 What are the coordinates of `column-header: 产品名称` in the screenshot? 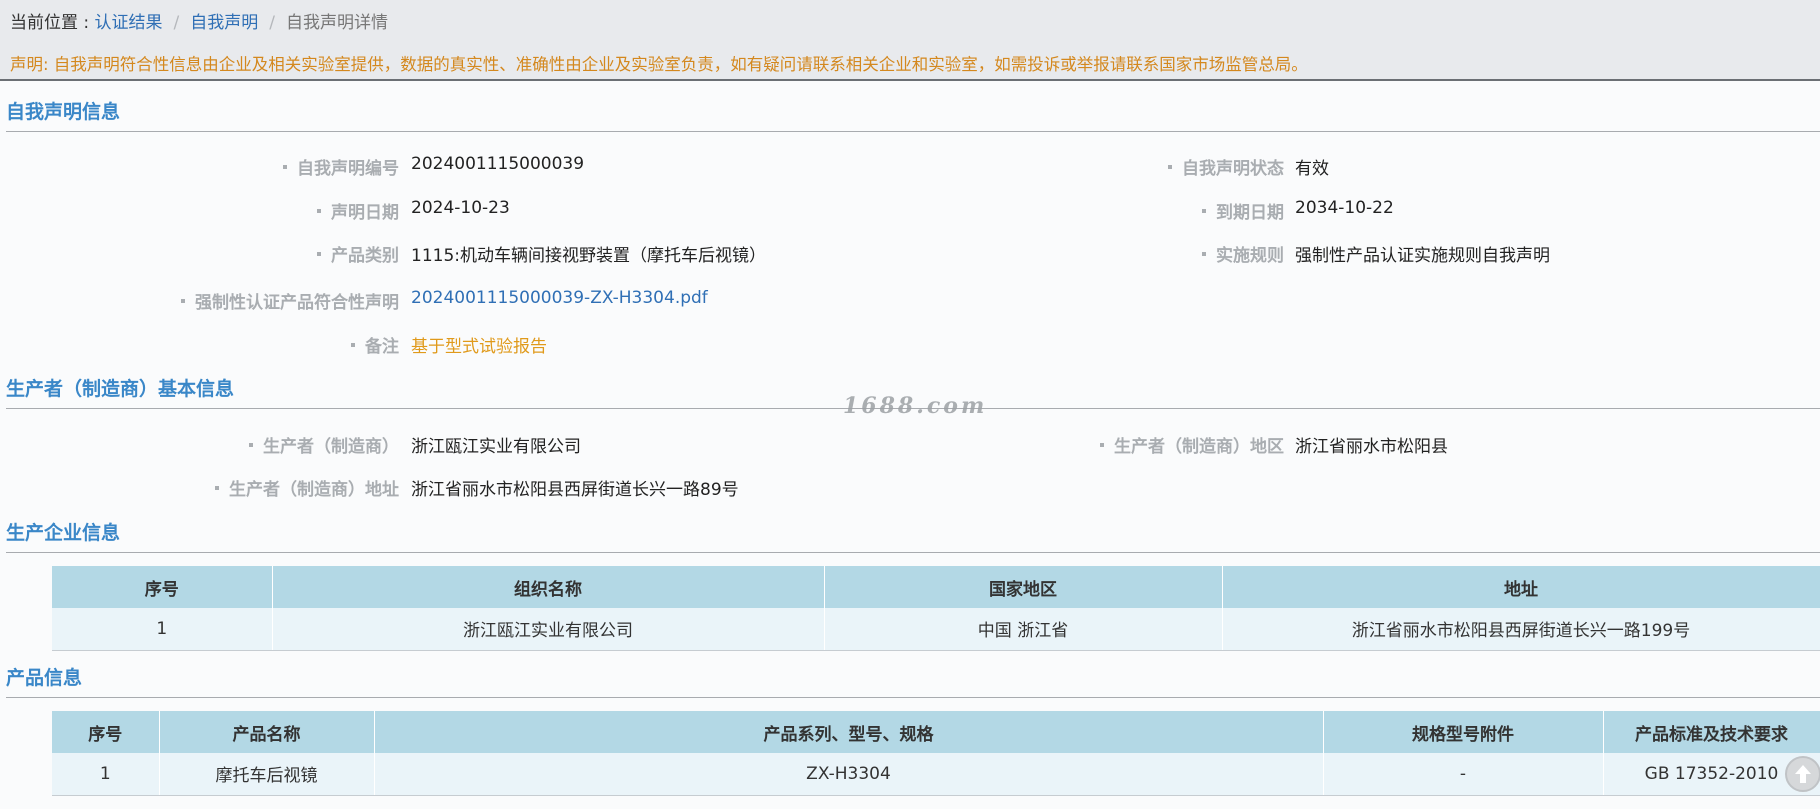 It's located at (267, 732).